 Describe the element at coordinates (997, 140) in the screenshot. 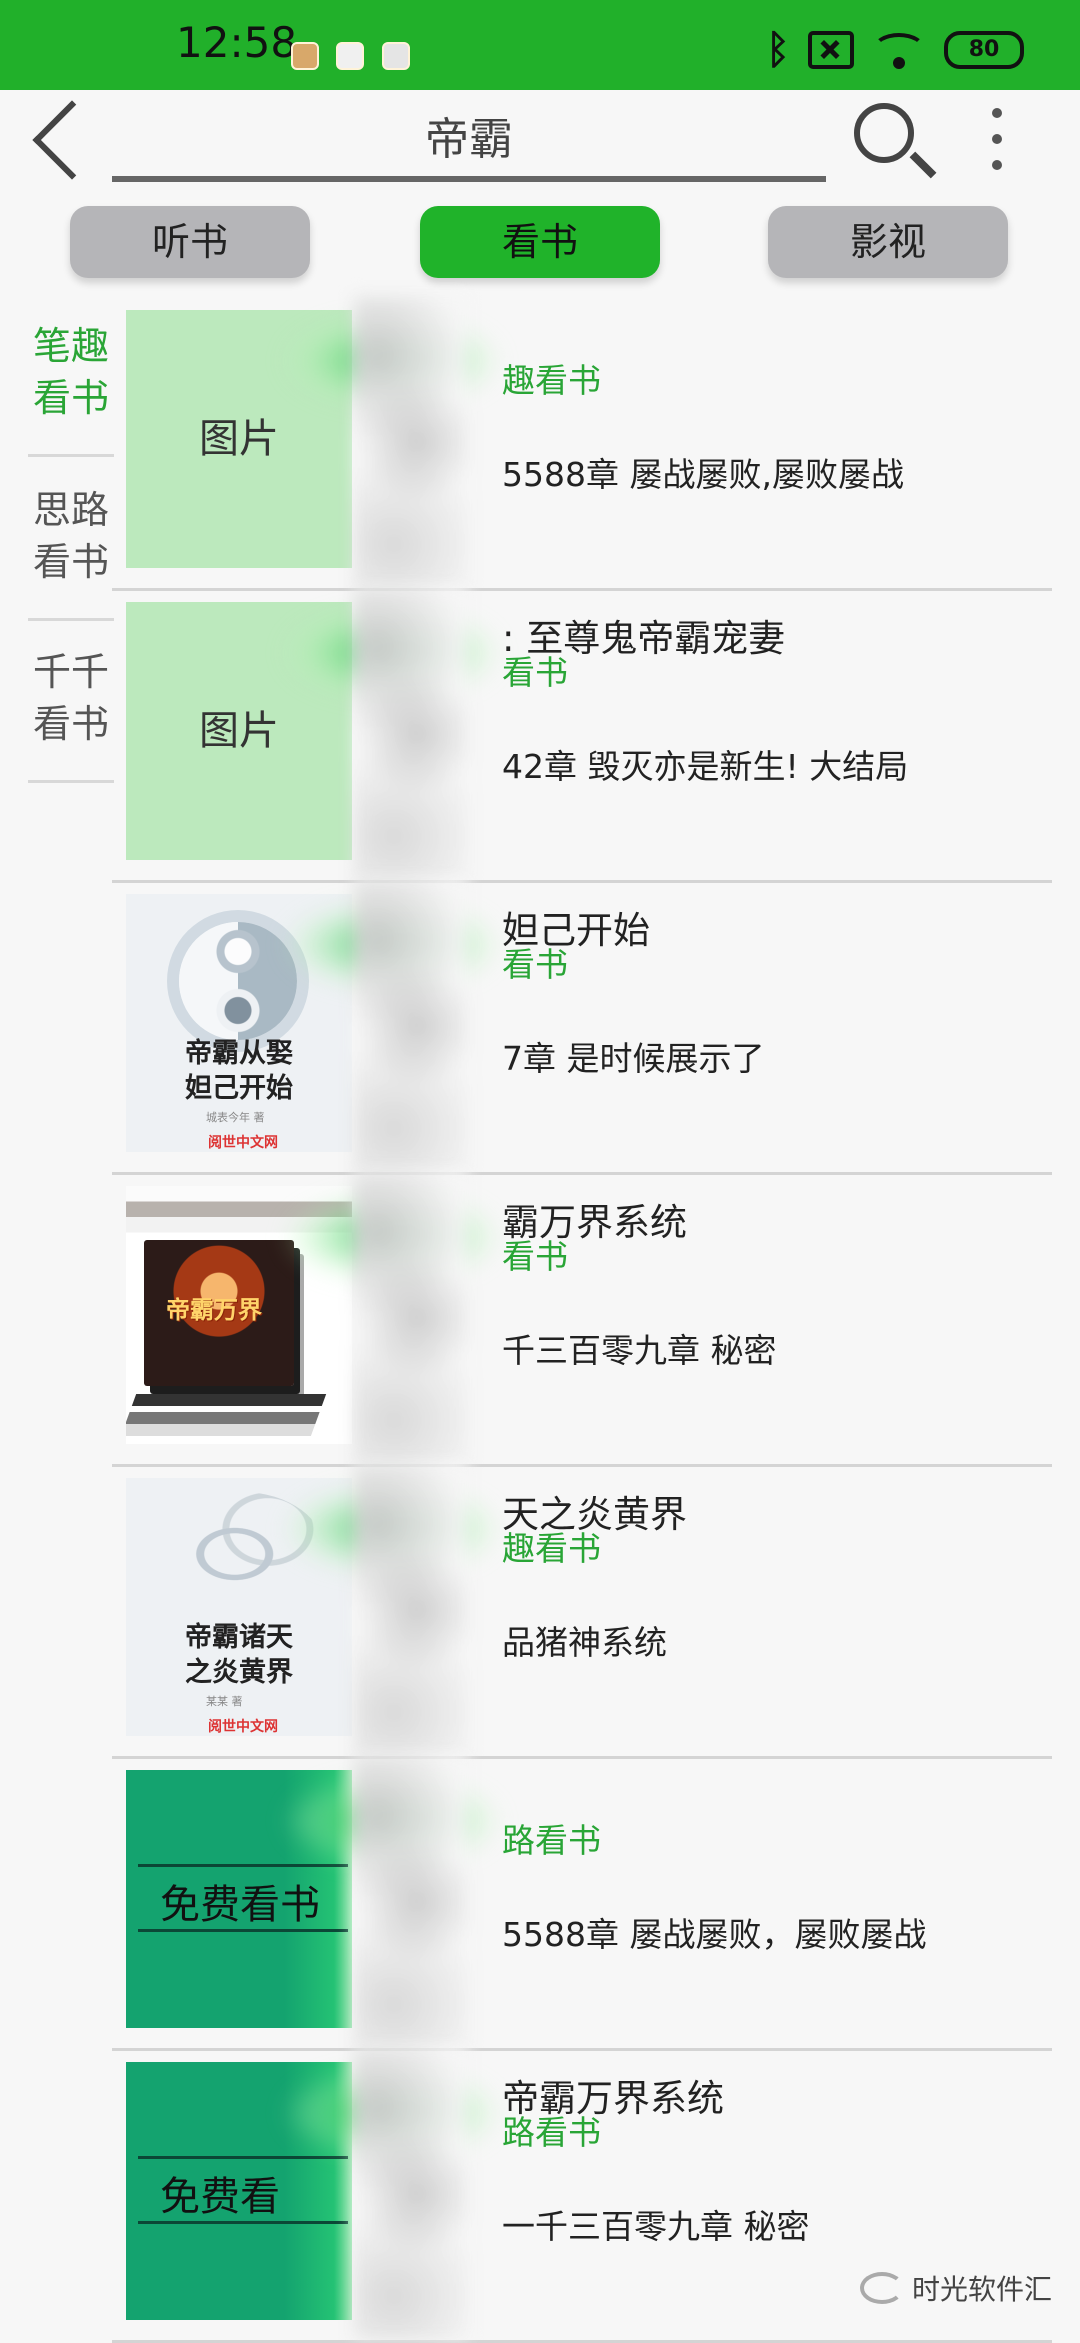

I see `more-vertical-icon` at that location.